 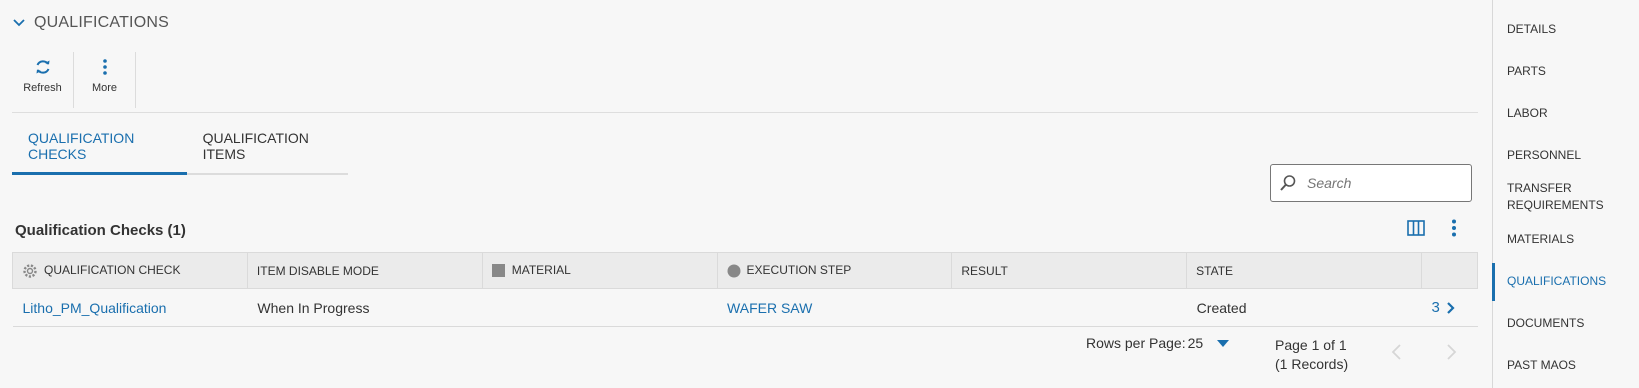 What do you see at coordinates (99, 149) in the screenshot?
I see `tab-qualification-checks: QUALIFICATION CHECKS` at bounding box center [99, 149].